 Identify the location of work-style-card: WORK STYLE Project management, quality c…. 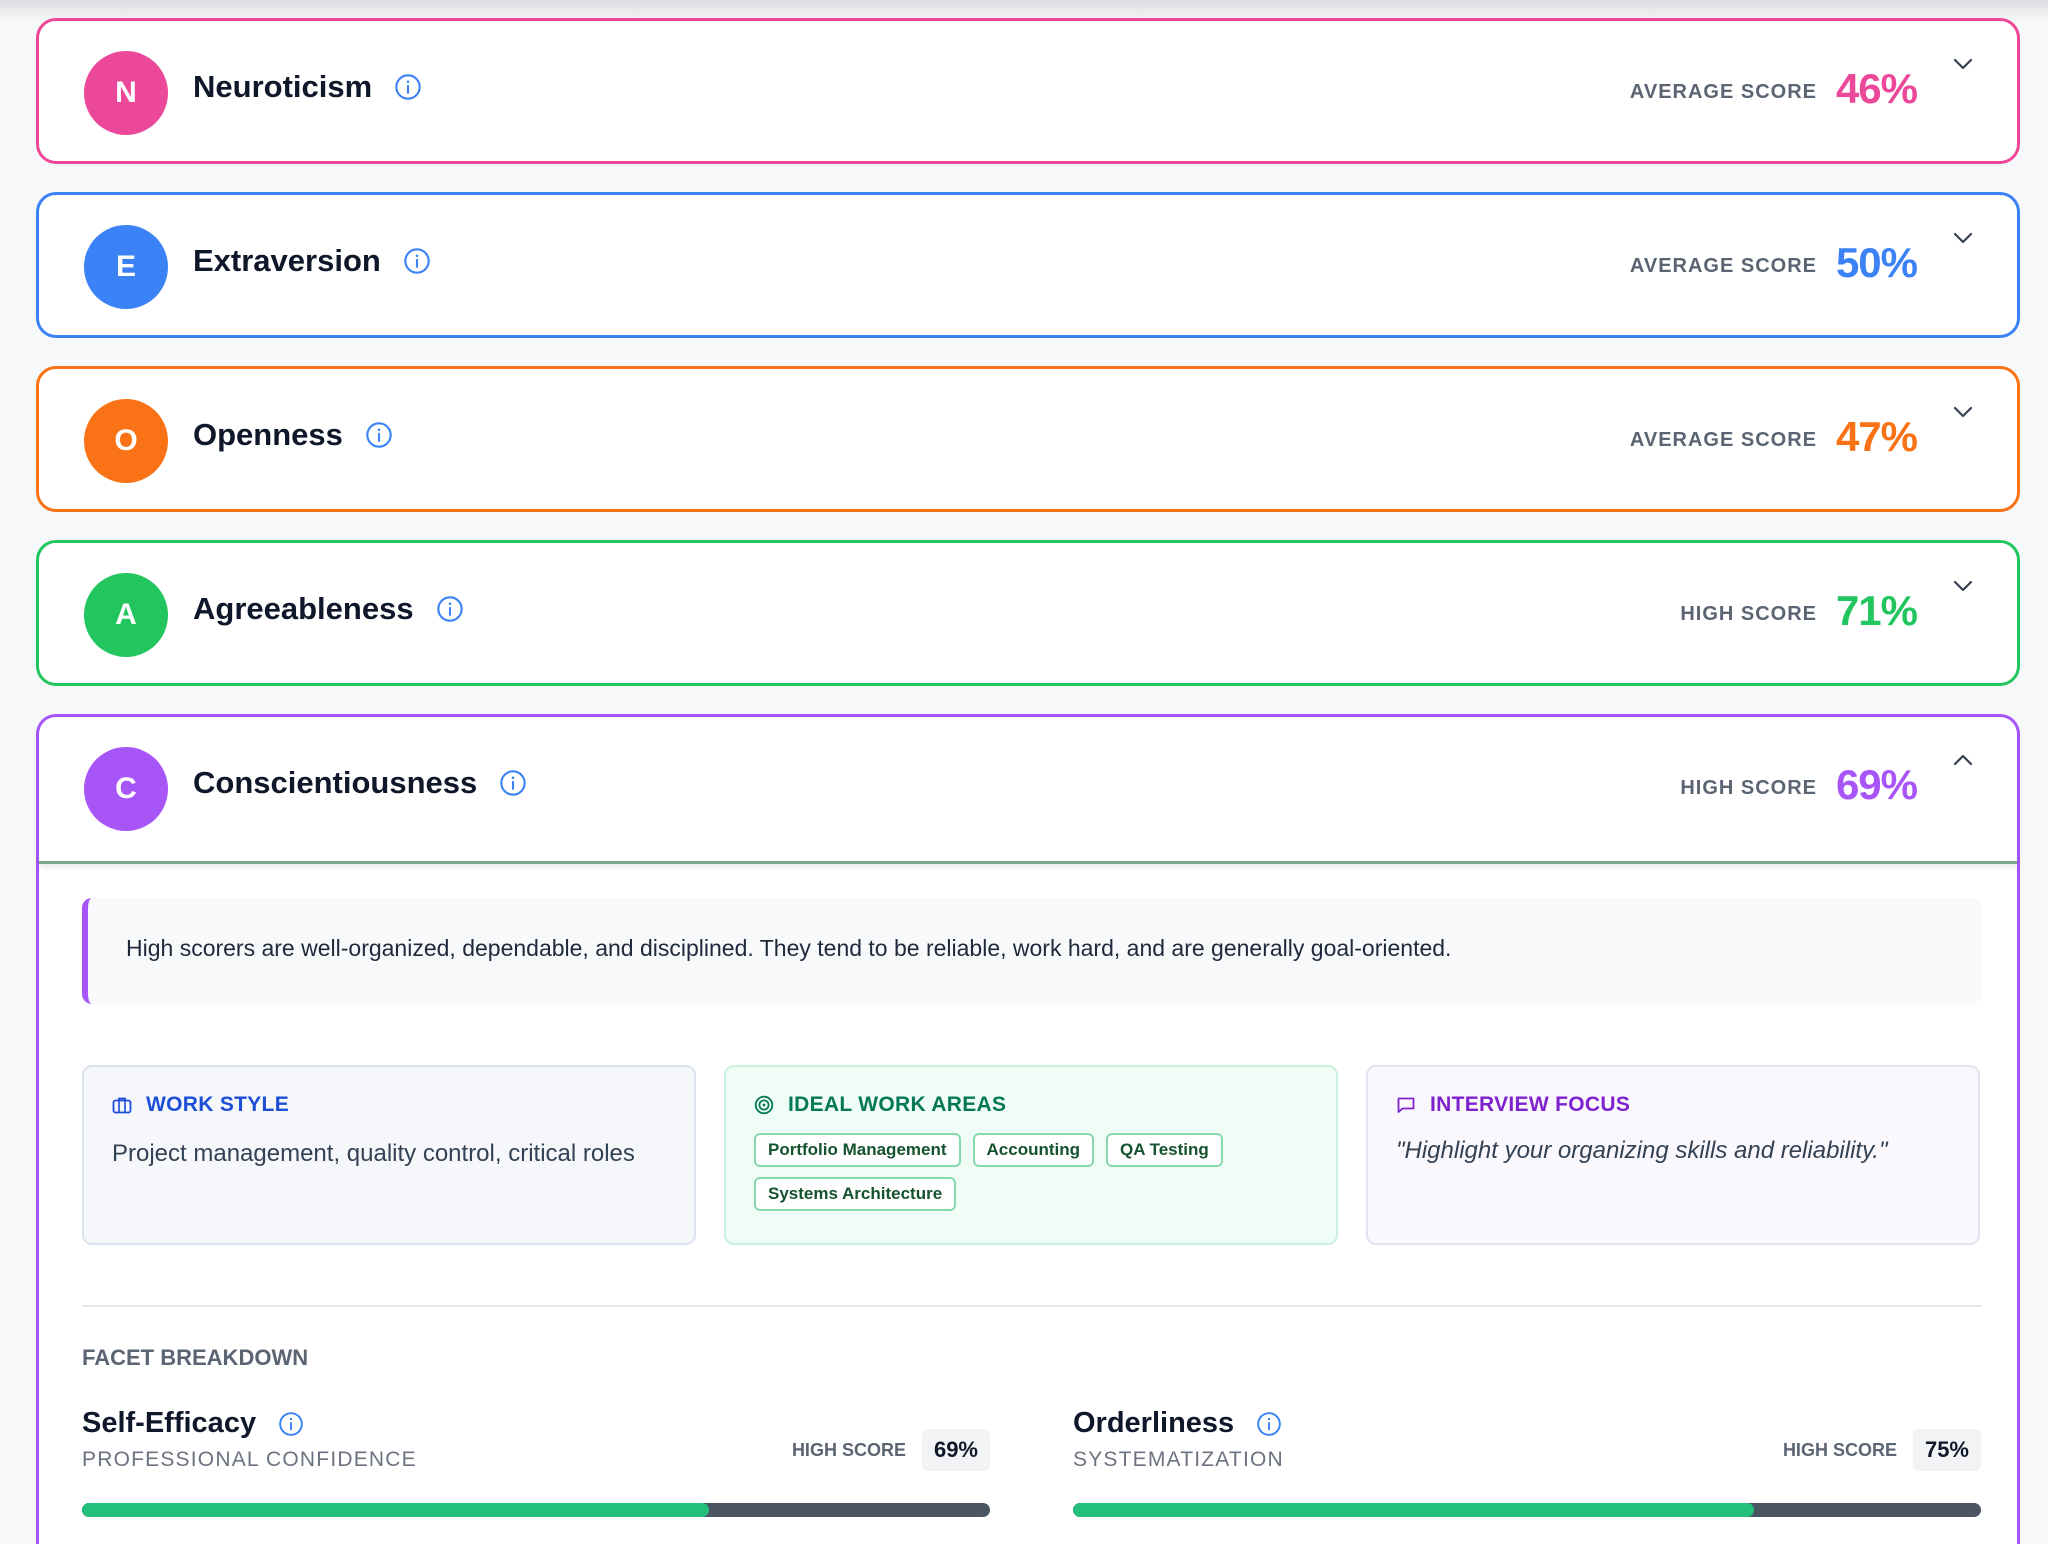
(389, 1155).